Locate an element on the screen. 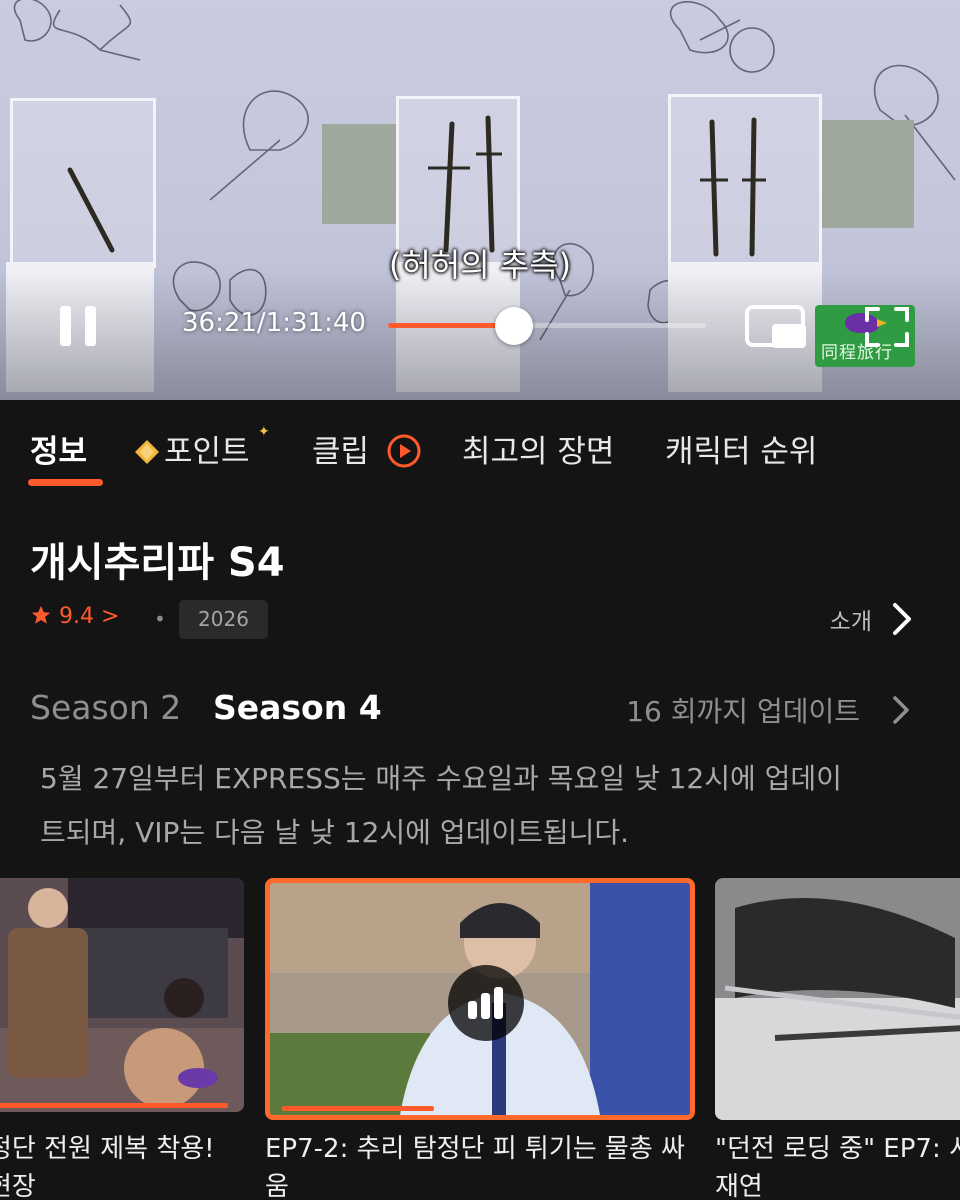 Image resolution: width=960 pixels, height=1200 pixels. video-subtitle: (허허의 추측) is located at coordinates (480, 265).